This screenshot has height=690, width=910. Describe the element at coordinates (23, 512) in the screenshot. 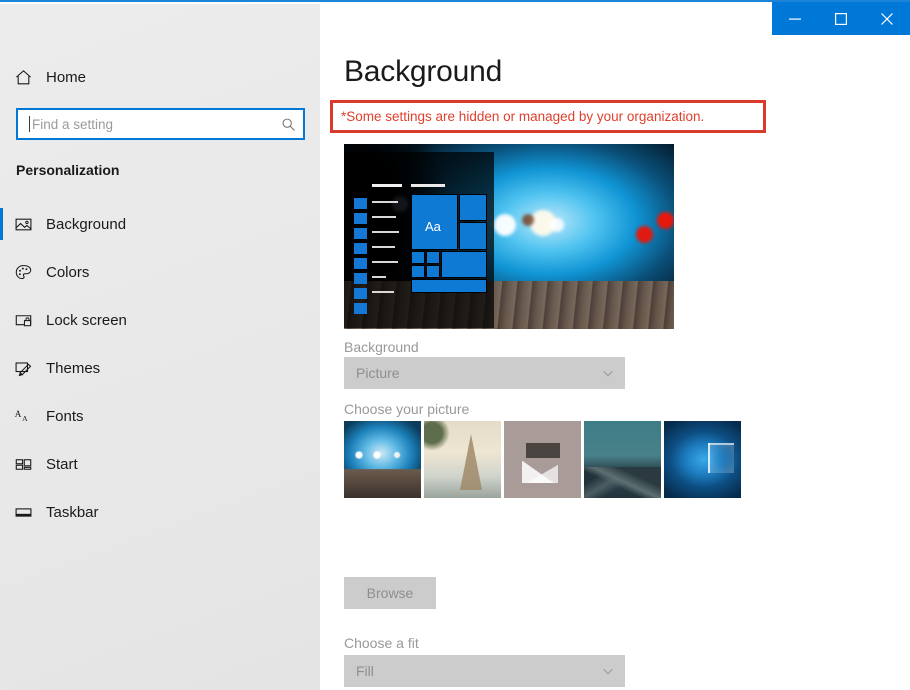

I see `taskbar-icon` at that location.